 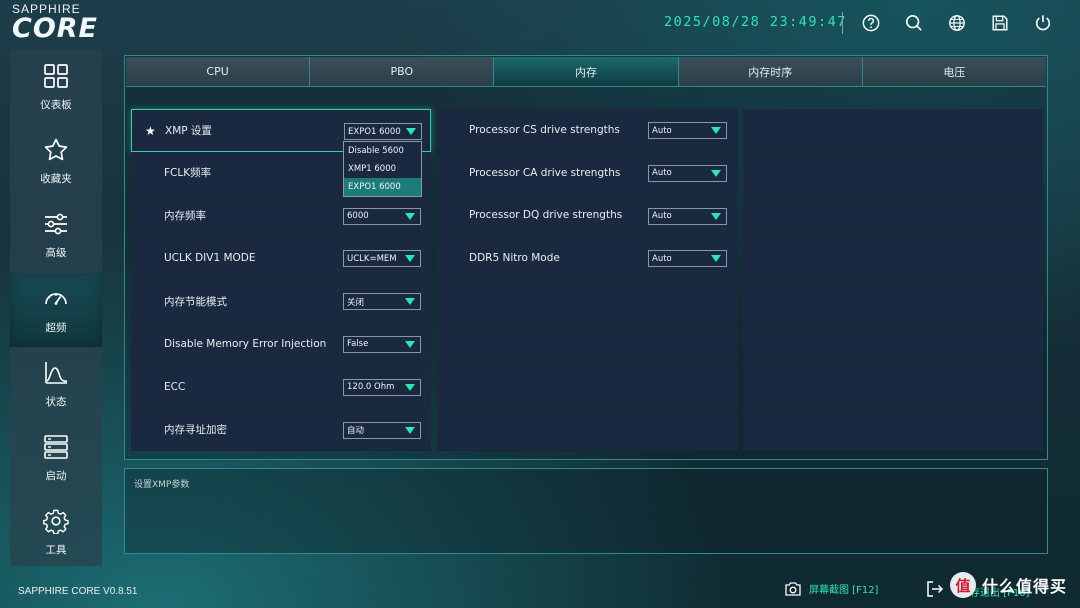 I want to click on setting-row-nitro: DDR5 Nitro Mode Auto, so click(x=587, y=259).